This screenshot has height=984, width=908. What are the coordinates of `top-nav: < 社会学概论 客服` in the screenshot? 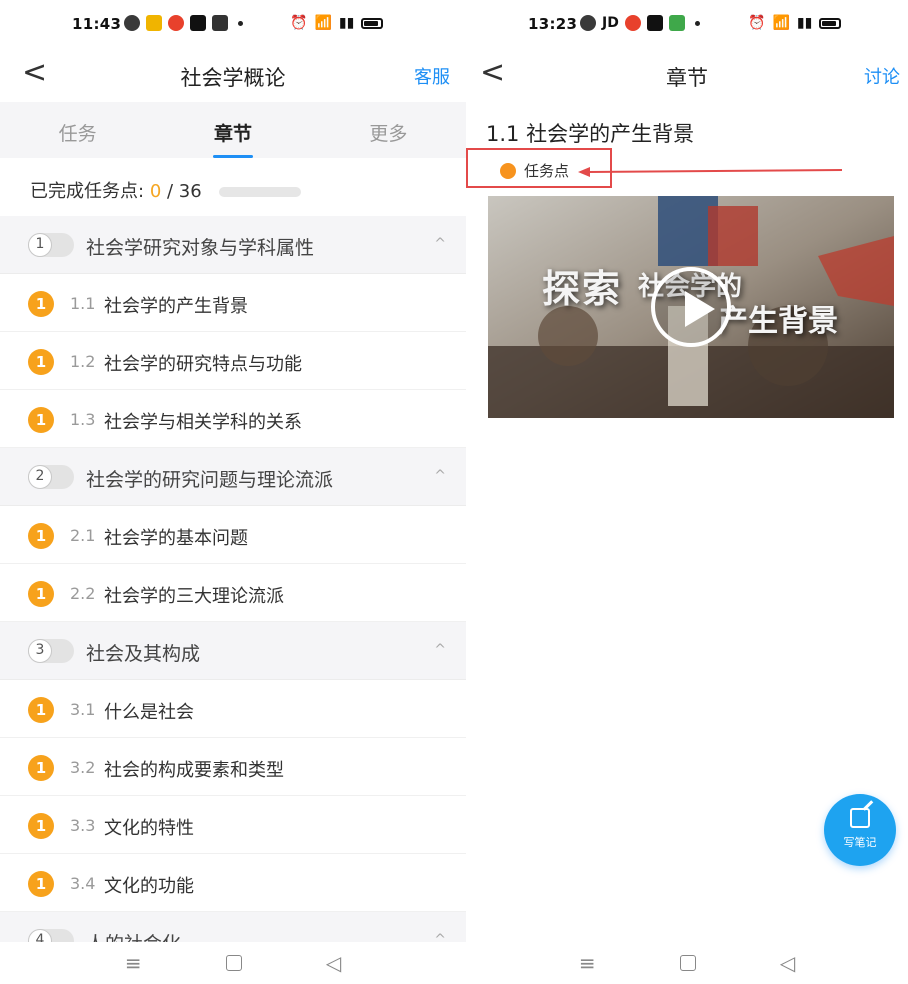 It's located at (233, 75).